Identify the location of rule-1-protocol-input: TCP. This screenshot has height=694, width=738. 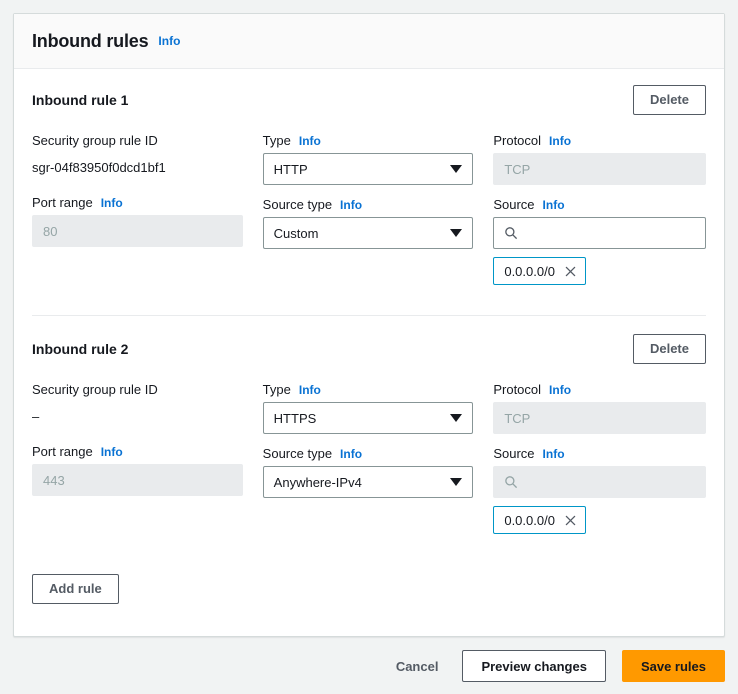
(599, 169).